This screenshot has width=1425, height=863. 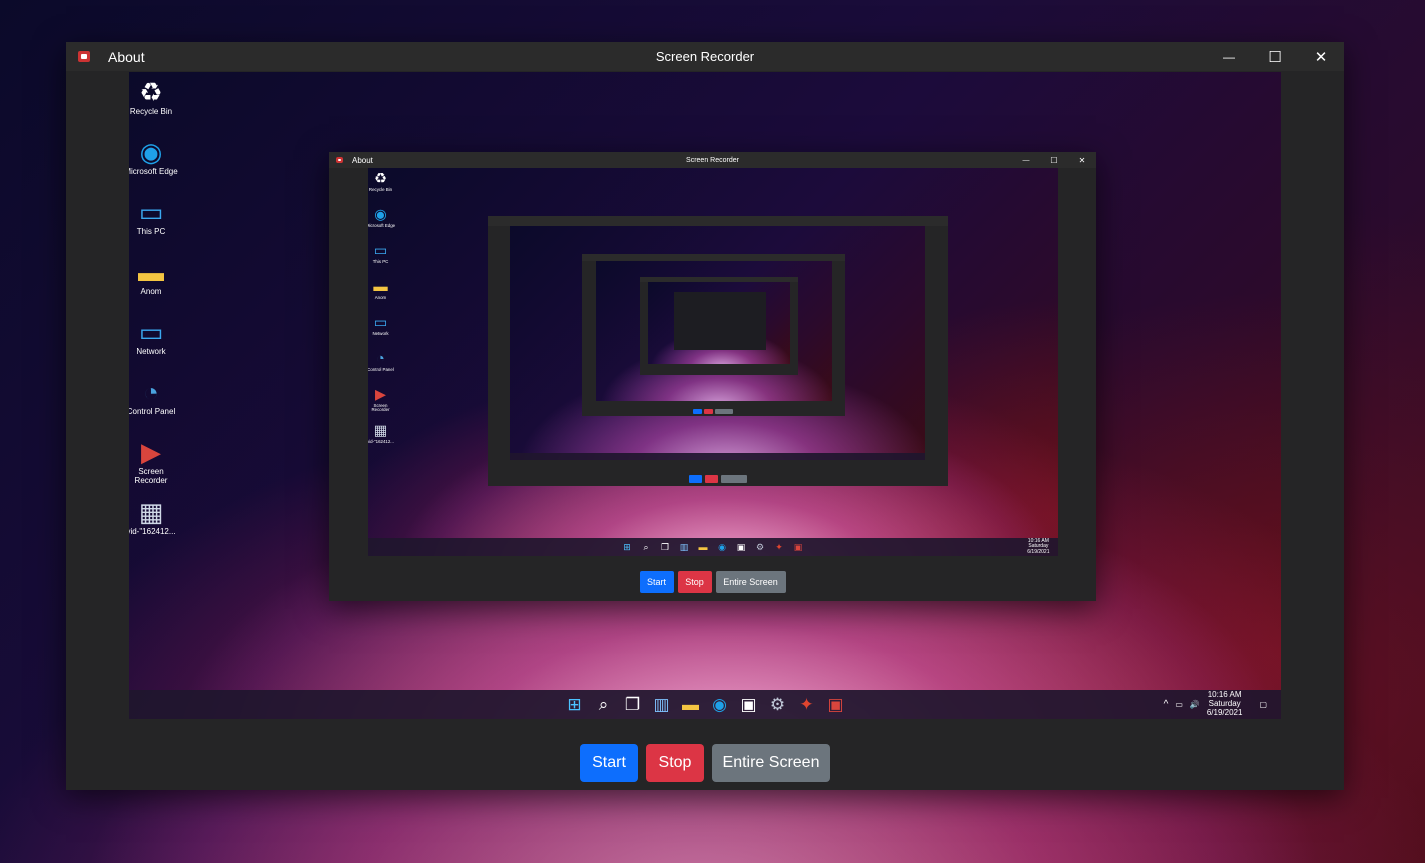 What do you see at coordinates (1222, 704) in the screenshot?
I see `captured-system-tray: ^ ▭ 🔊 10:16 AM Saturday 6/19/2021 ▢` at bounding box center [1222, 704].